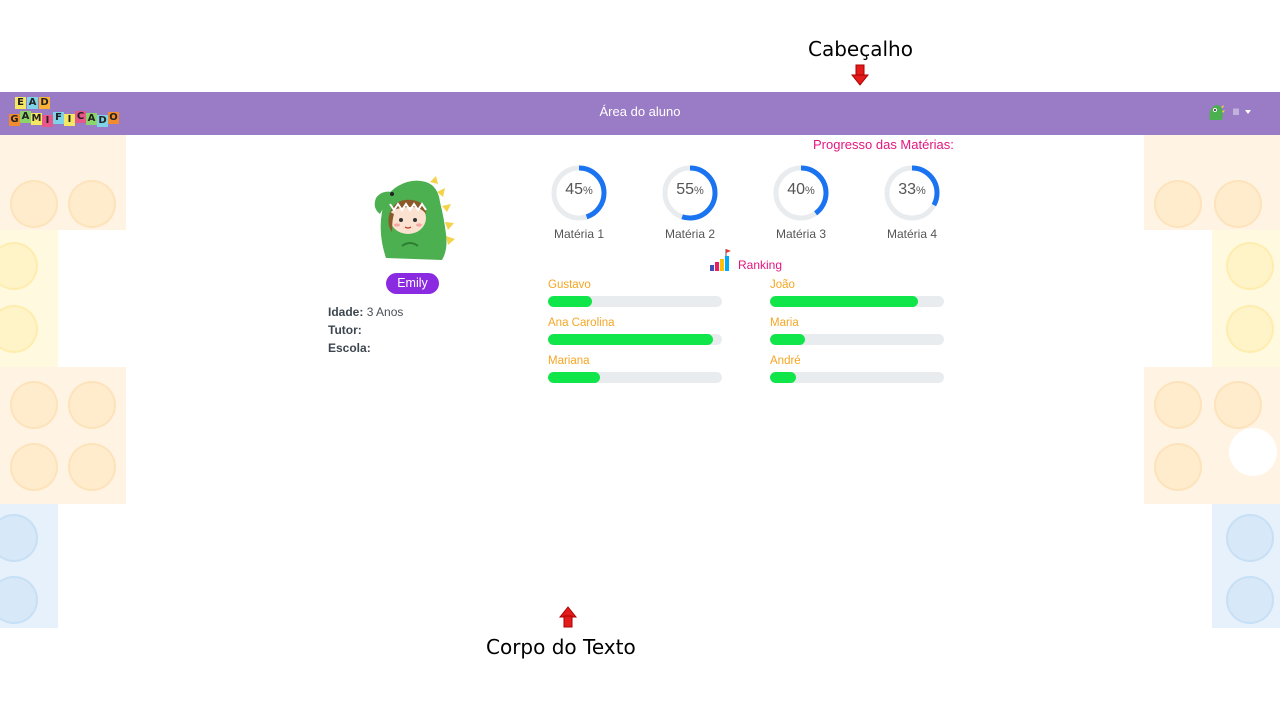 The height and width of the screenshot is (720, 1280). Describe the element at coordinates (568, 617) in the screenshot. I see `arrow-up-icon` at that location.